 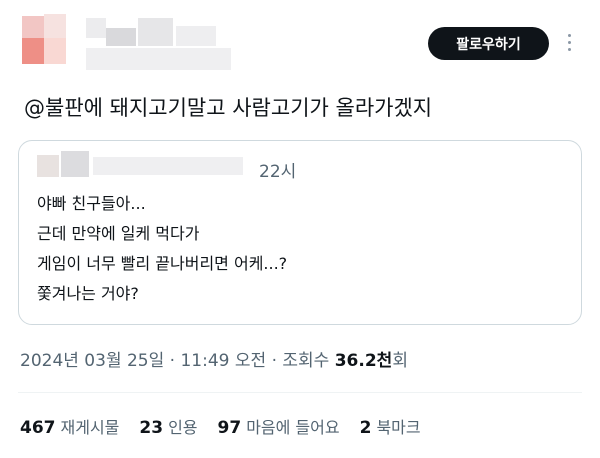 What do you see at coordinates (277, 169) in the screenshot?
I see `quote-timestamp: 22시` at bounding box center [277, 169].